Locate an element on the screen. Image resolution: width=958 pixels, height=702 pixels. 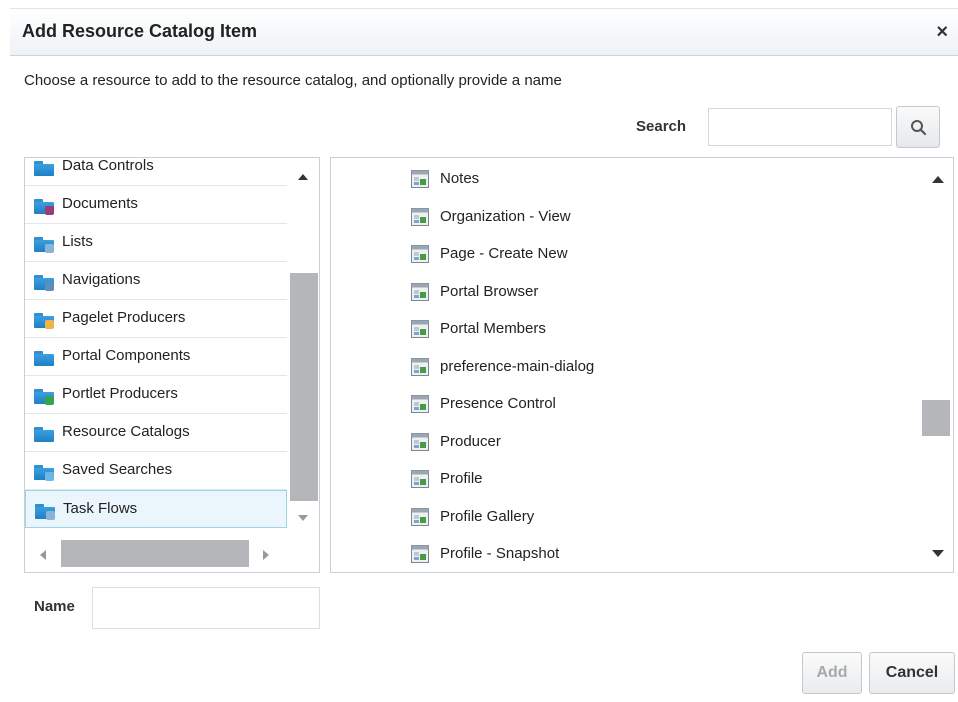
category-list-vertical-scrollbar is located at coordinates (303, 347).